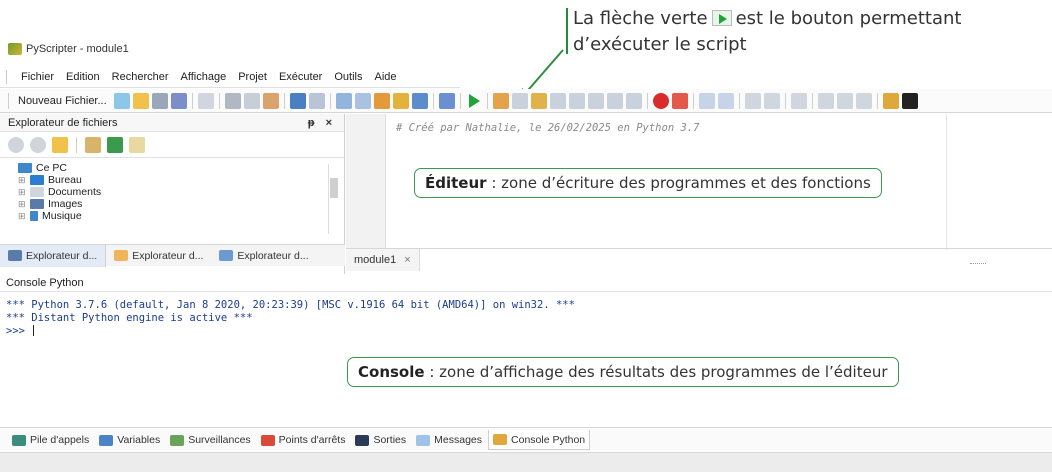  I want to click on tree-item-images: ⊞ Images, so click(181, 204).